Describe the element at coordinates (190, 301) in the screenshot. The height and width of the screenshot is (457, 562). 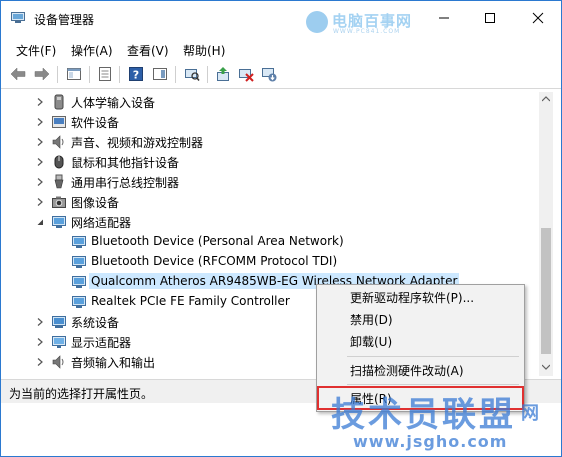
I see `tree-node-label: Realtek PCIe FE Family Controller` at that location.